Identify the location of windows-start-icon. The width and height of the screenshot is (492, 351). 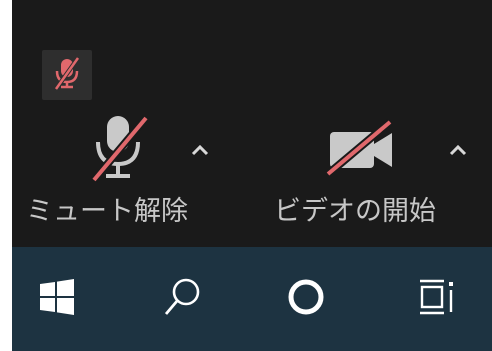
(57, 299).